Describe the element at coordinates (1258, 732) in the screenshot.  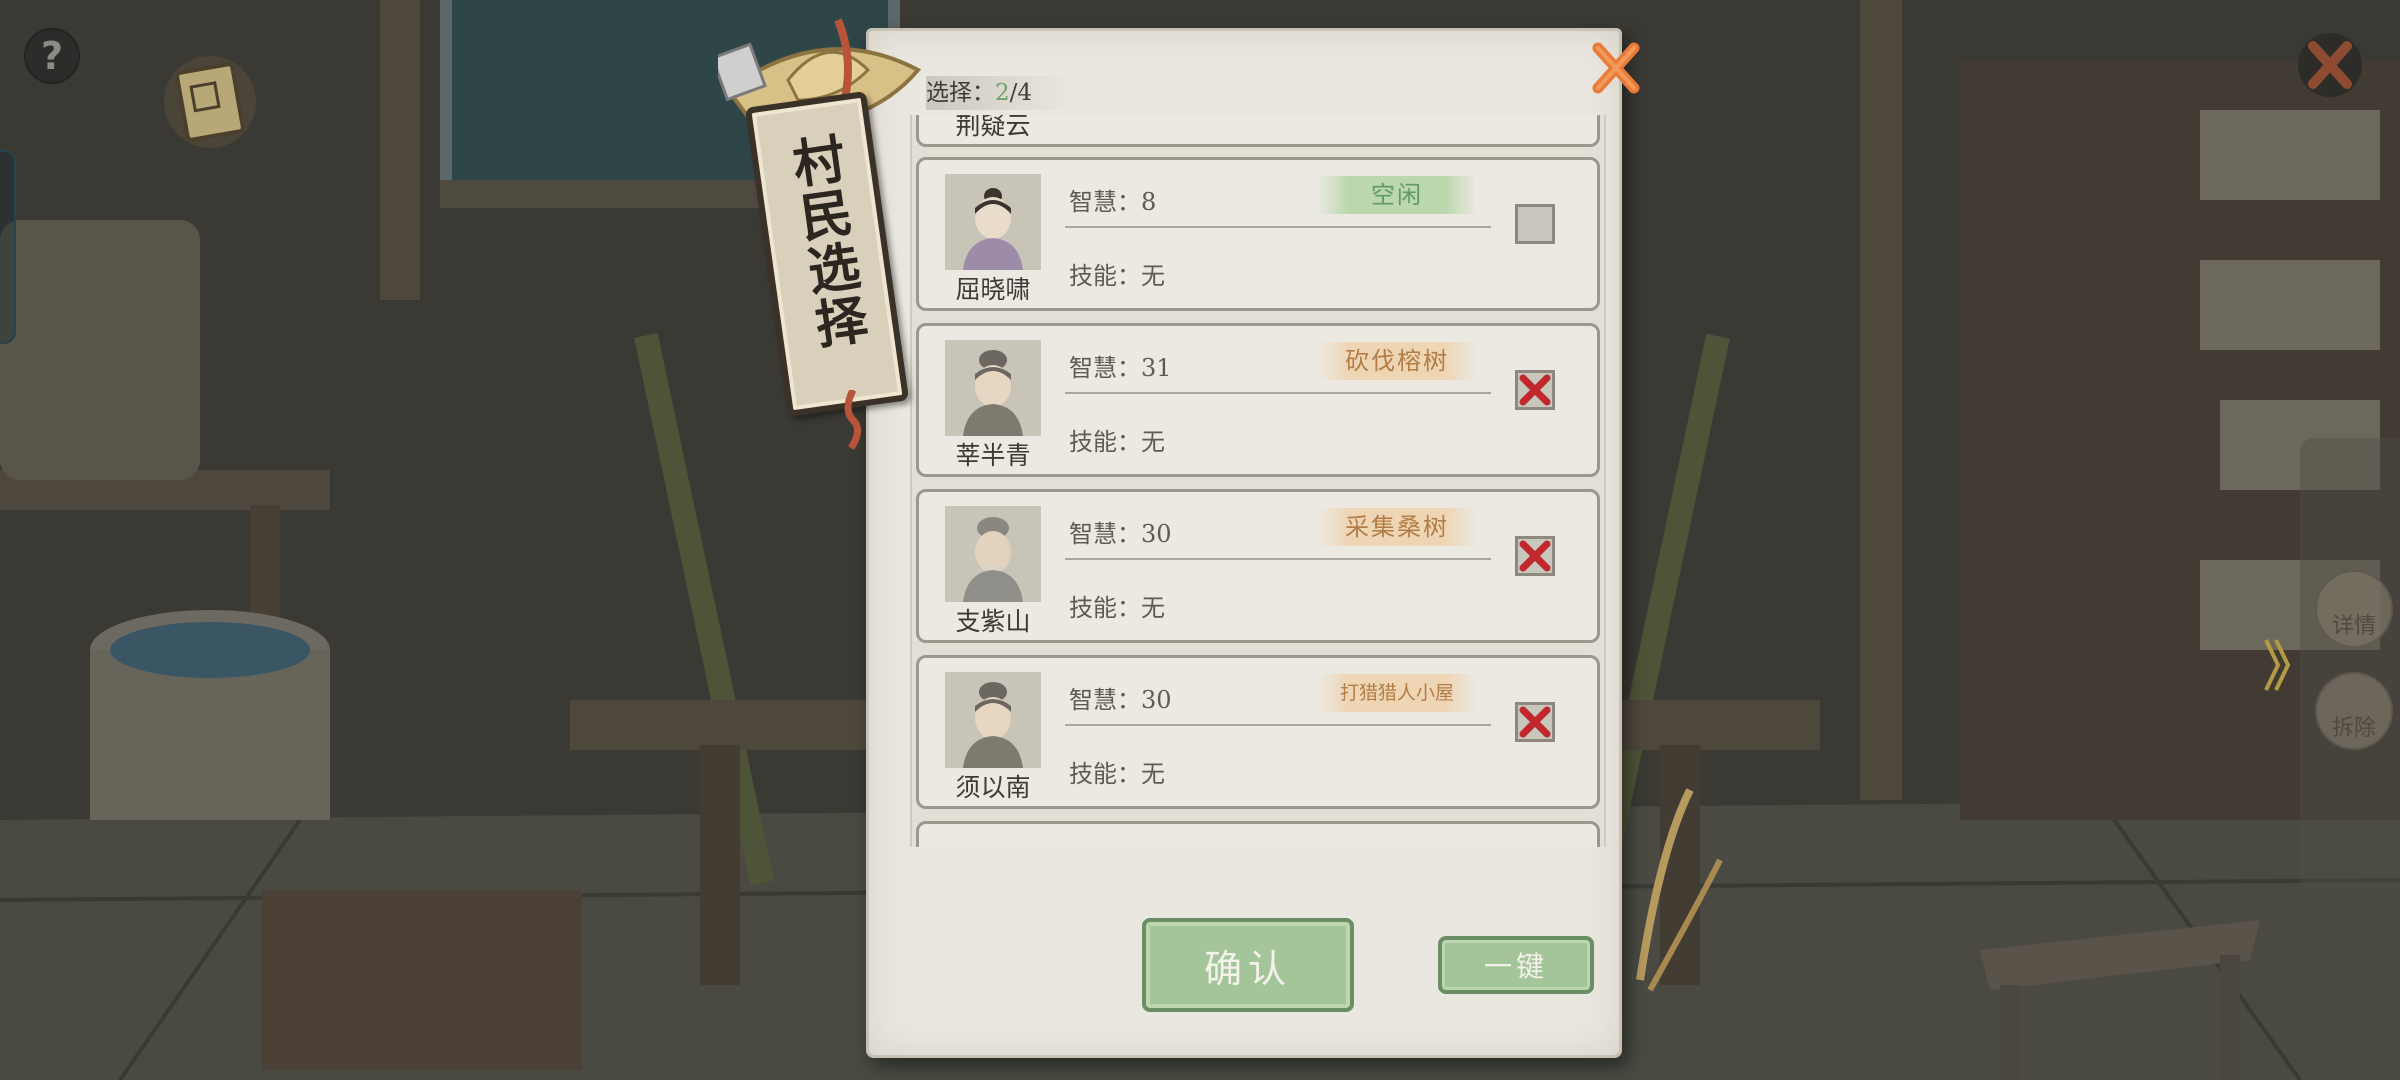
I see `villager-card: 须以南 智慧：30 技能：无 打猎猎人小屋` at that location.